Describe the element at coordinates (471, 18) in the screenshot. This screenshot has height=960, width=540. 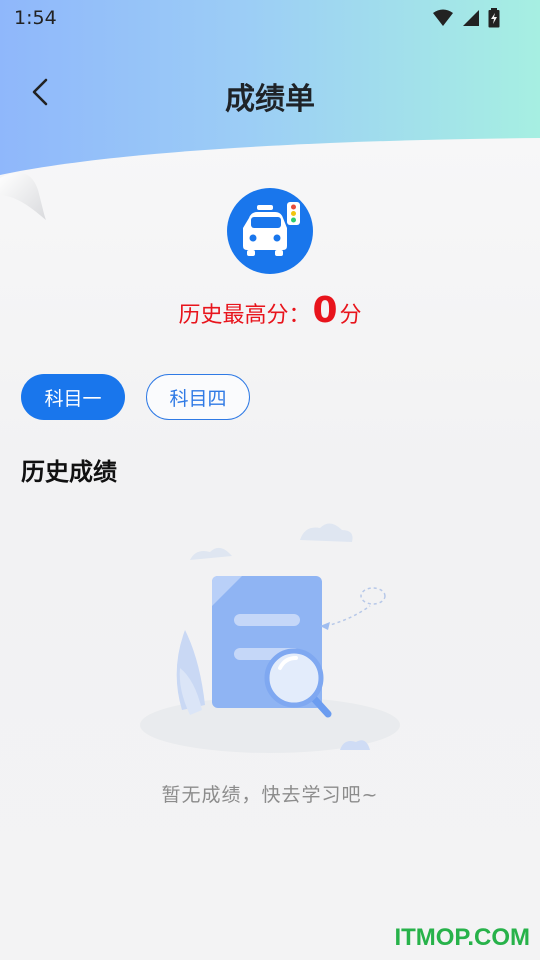
I see `signal-icon` at that location.